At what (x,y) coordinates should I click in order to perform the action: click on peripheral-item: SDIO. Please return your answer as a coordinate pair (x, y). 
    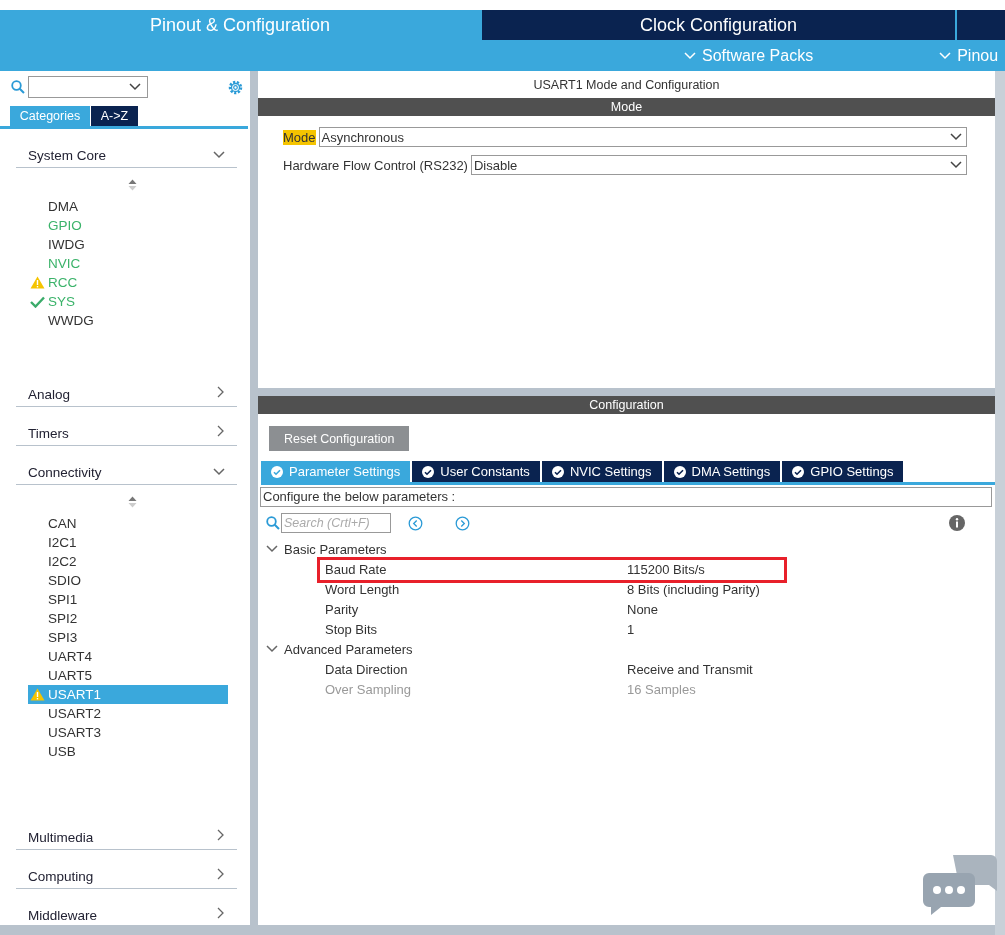
    Looking at the image, I should click on (128, 580).